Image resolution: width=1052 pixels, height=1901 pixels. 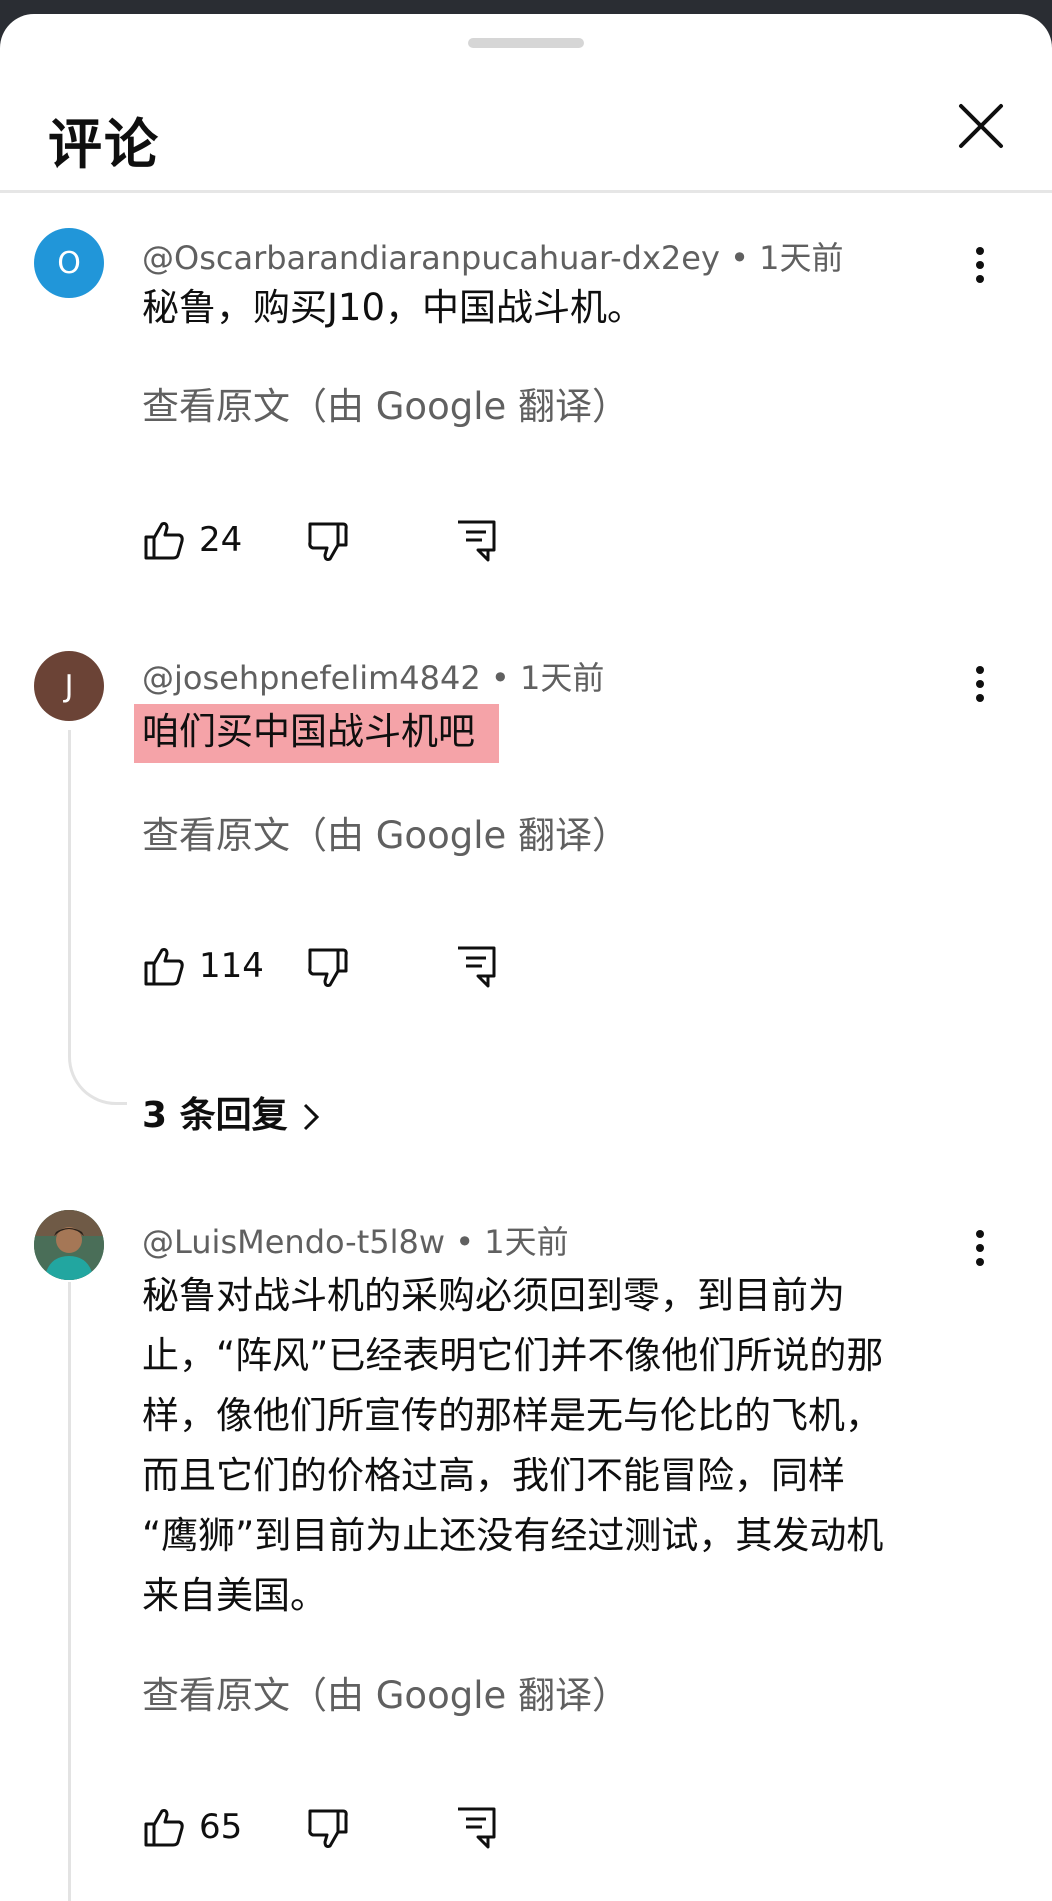 I want to click on comment-actions: 114, so click(x=342, y=968).